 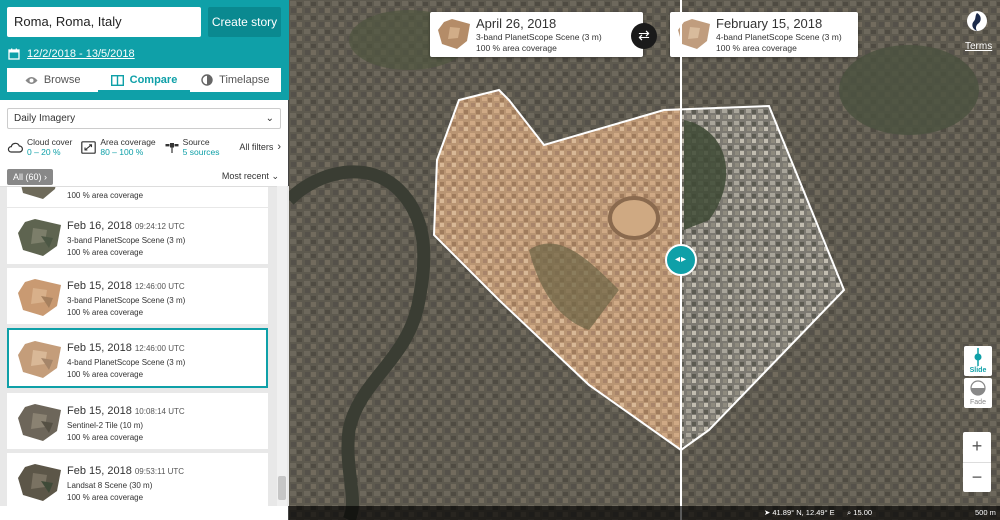 I want to click on compare-icon, so click(x=117, y=80).